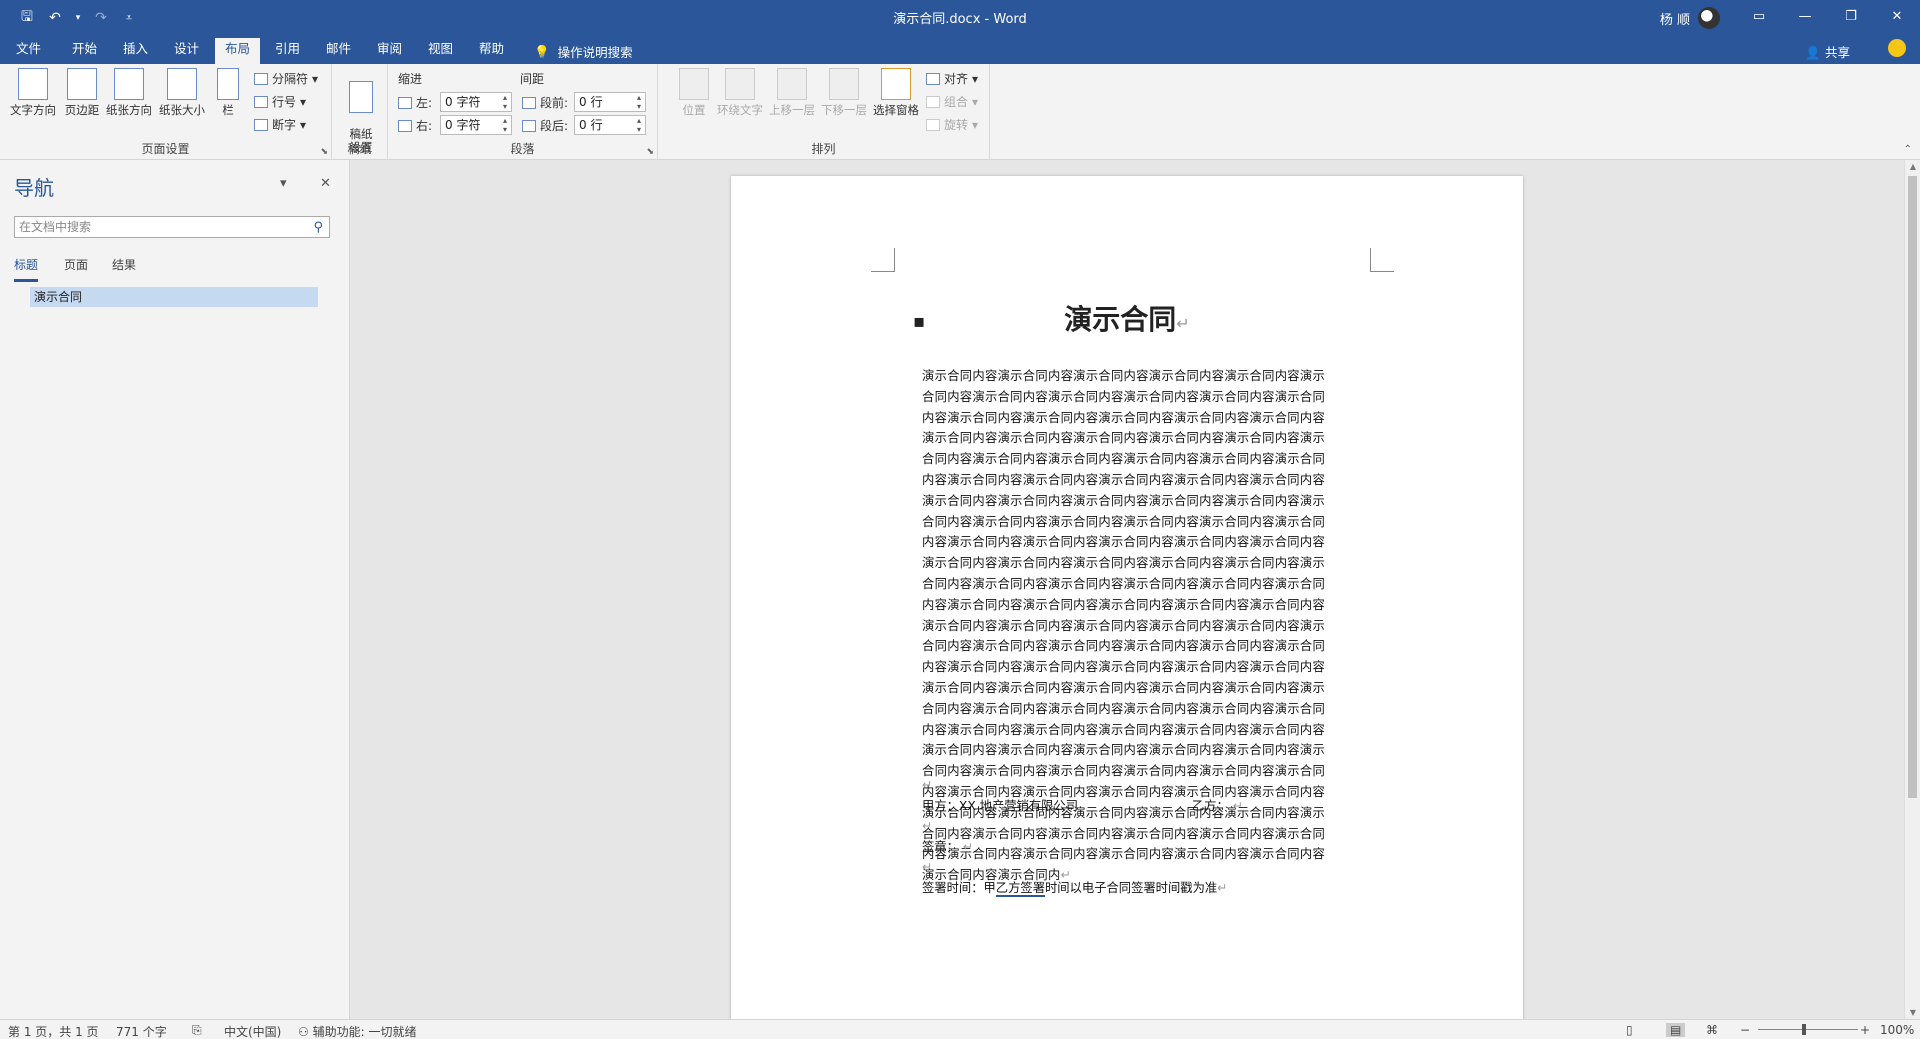 This screenshot has height=1039, width=1920. I want to click on bring-forward-button: 上移一层, so click(792, 93).